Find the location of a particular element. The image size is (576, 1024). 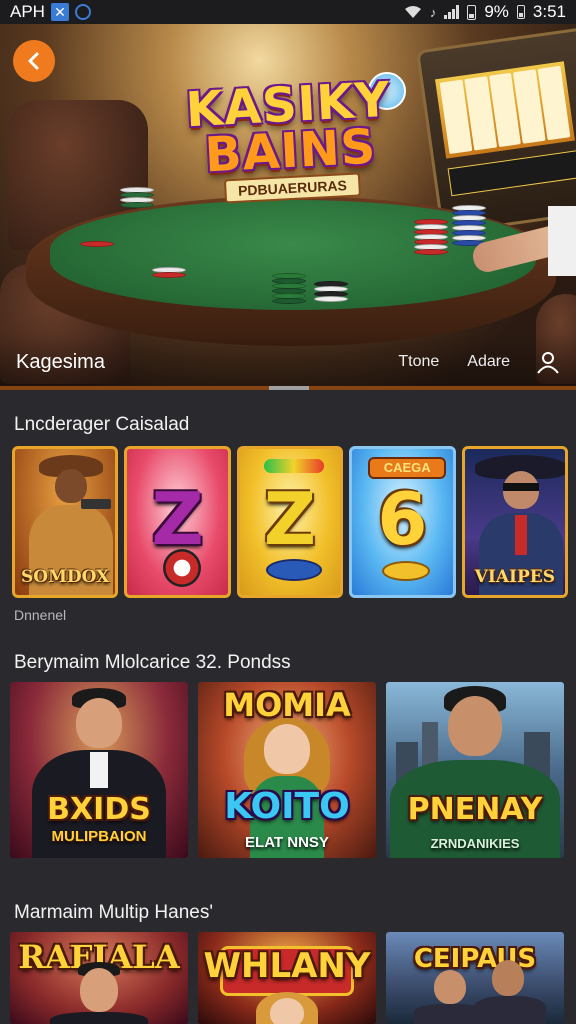

host-image is located at coordinates (99, 978).